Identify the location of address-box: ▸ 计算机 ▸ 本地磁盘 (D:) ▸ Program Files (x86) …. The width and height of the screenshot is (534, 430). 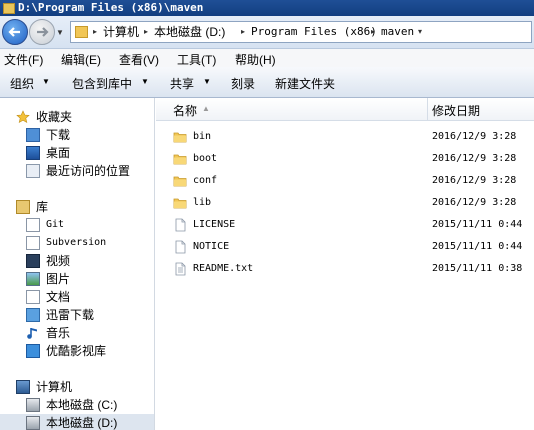
(301, 32).